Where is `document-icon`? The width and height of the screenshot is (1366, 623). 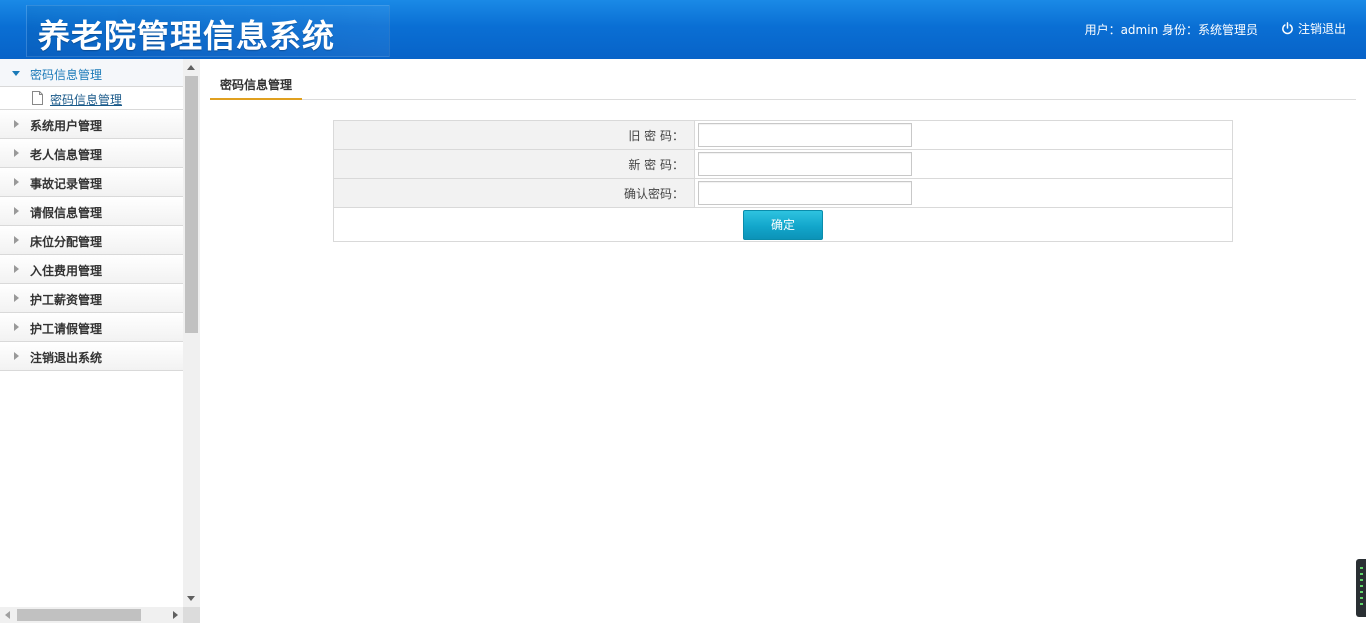
document-icon is located at coordinates (37, 98).